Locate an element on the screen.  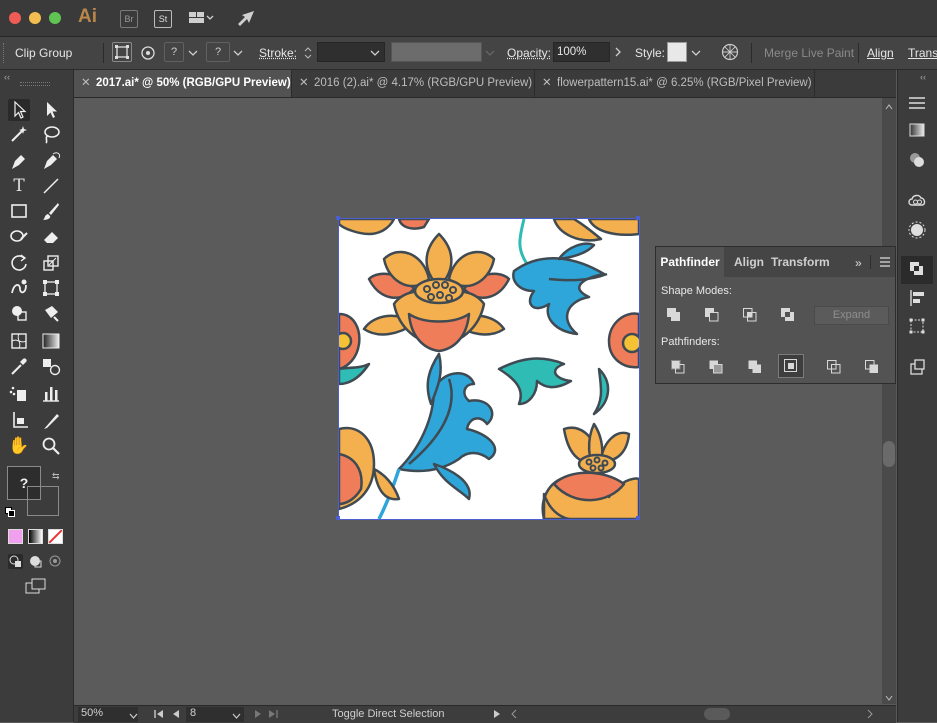
edit-clipping-path-icon is located at coordinates (122, 52).